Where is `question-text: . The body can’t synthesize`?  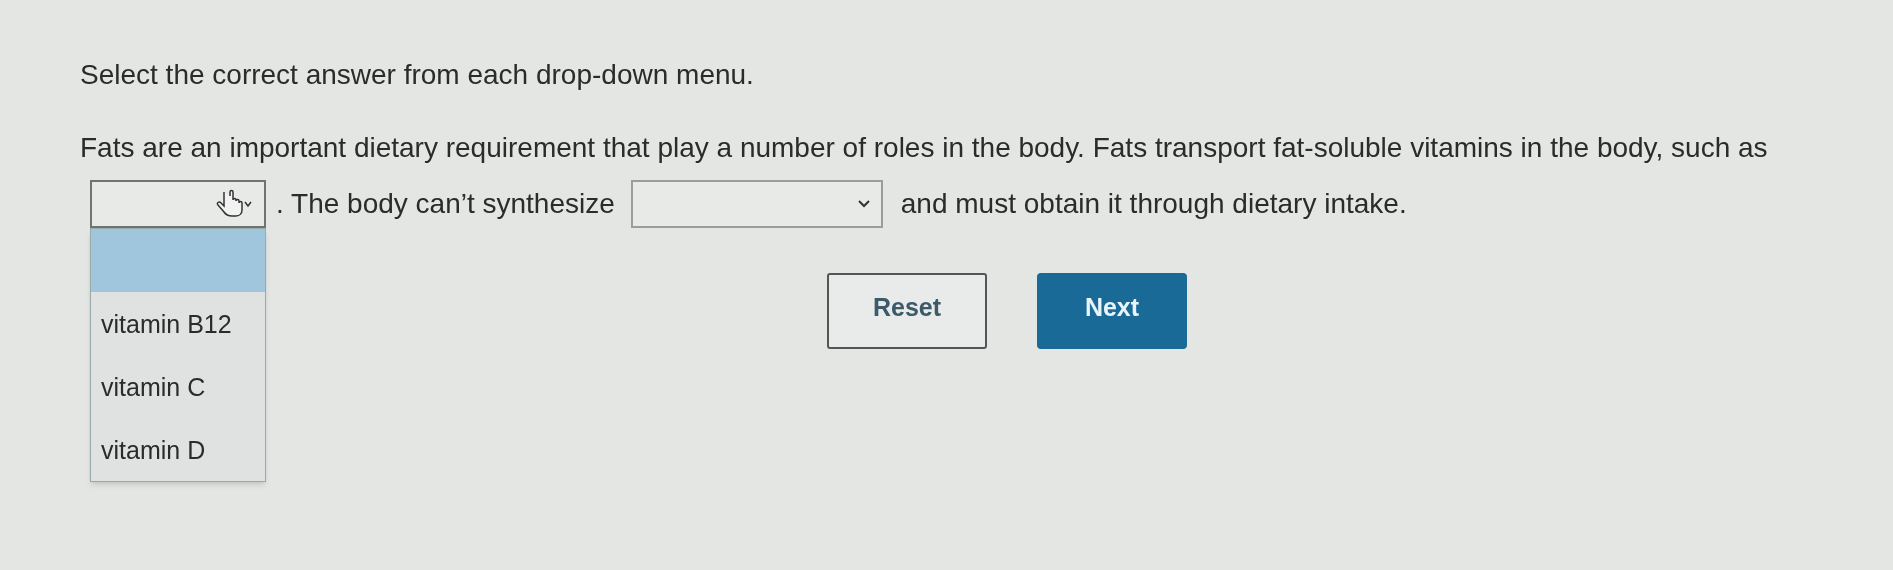
question-text: . The body can’t synthesize is located at coordinates (445, 204).